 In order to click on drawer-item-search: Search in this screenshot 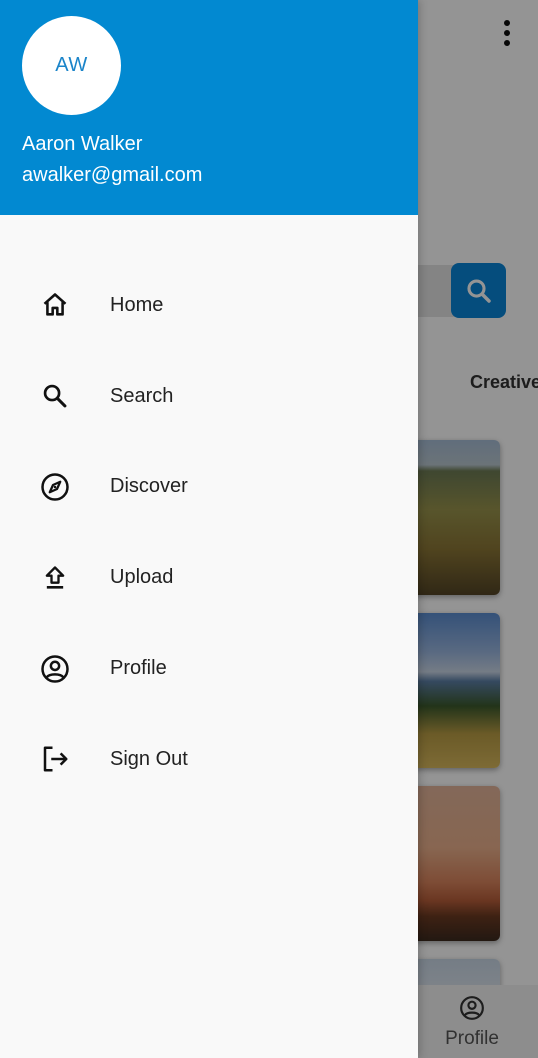, I will do `click(209, 396)`.